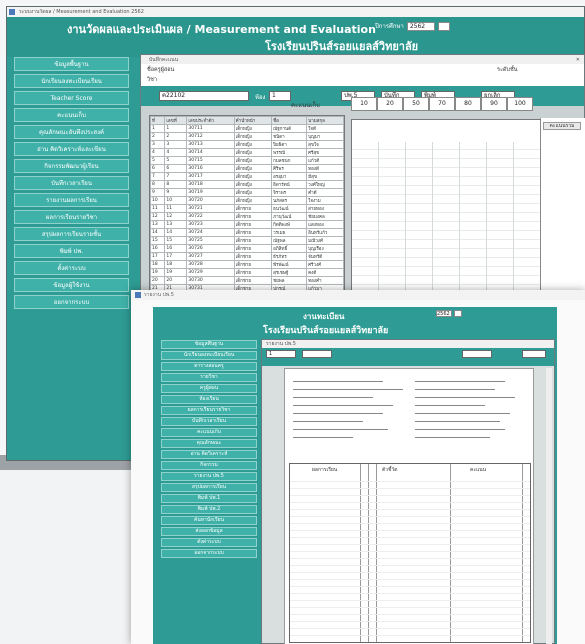  What do you see at coordinates (247, 216) in the screenshot?
I see `table-row: 12 12 30722 เด็กชาย ภานุวัฒน์ ชัยมงคล` at bounding box center [247, 216].